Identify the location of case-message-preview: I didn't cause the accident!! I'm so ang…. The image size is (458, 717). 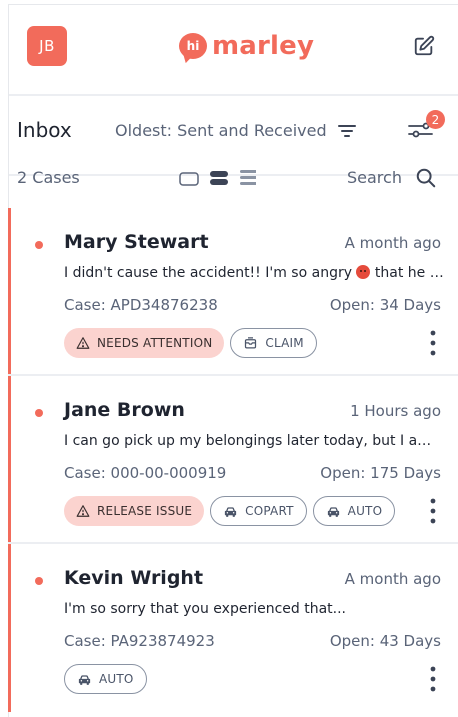
(254, 273).